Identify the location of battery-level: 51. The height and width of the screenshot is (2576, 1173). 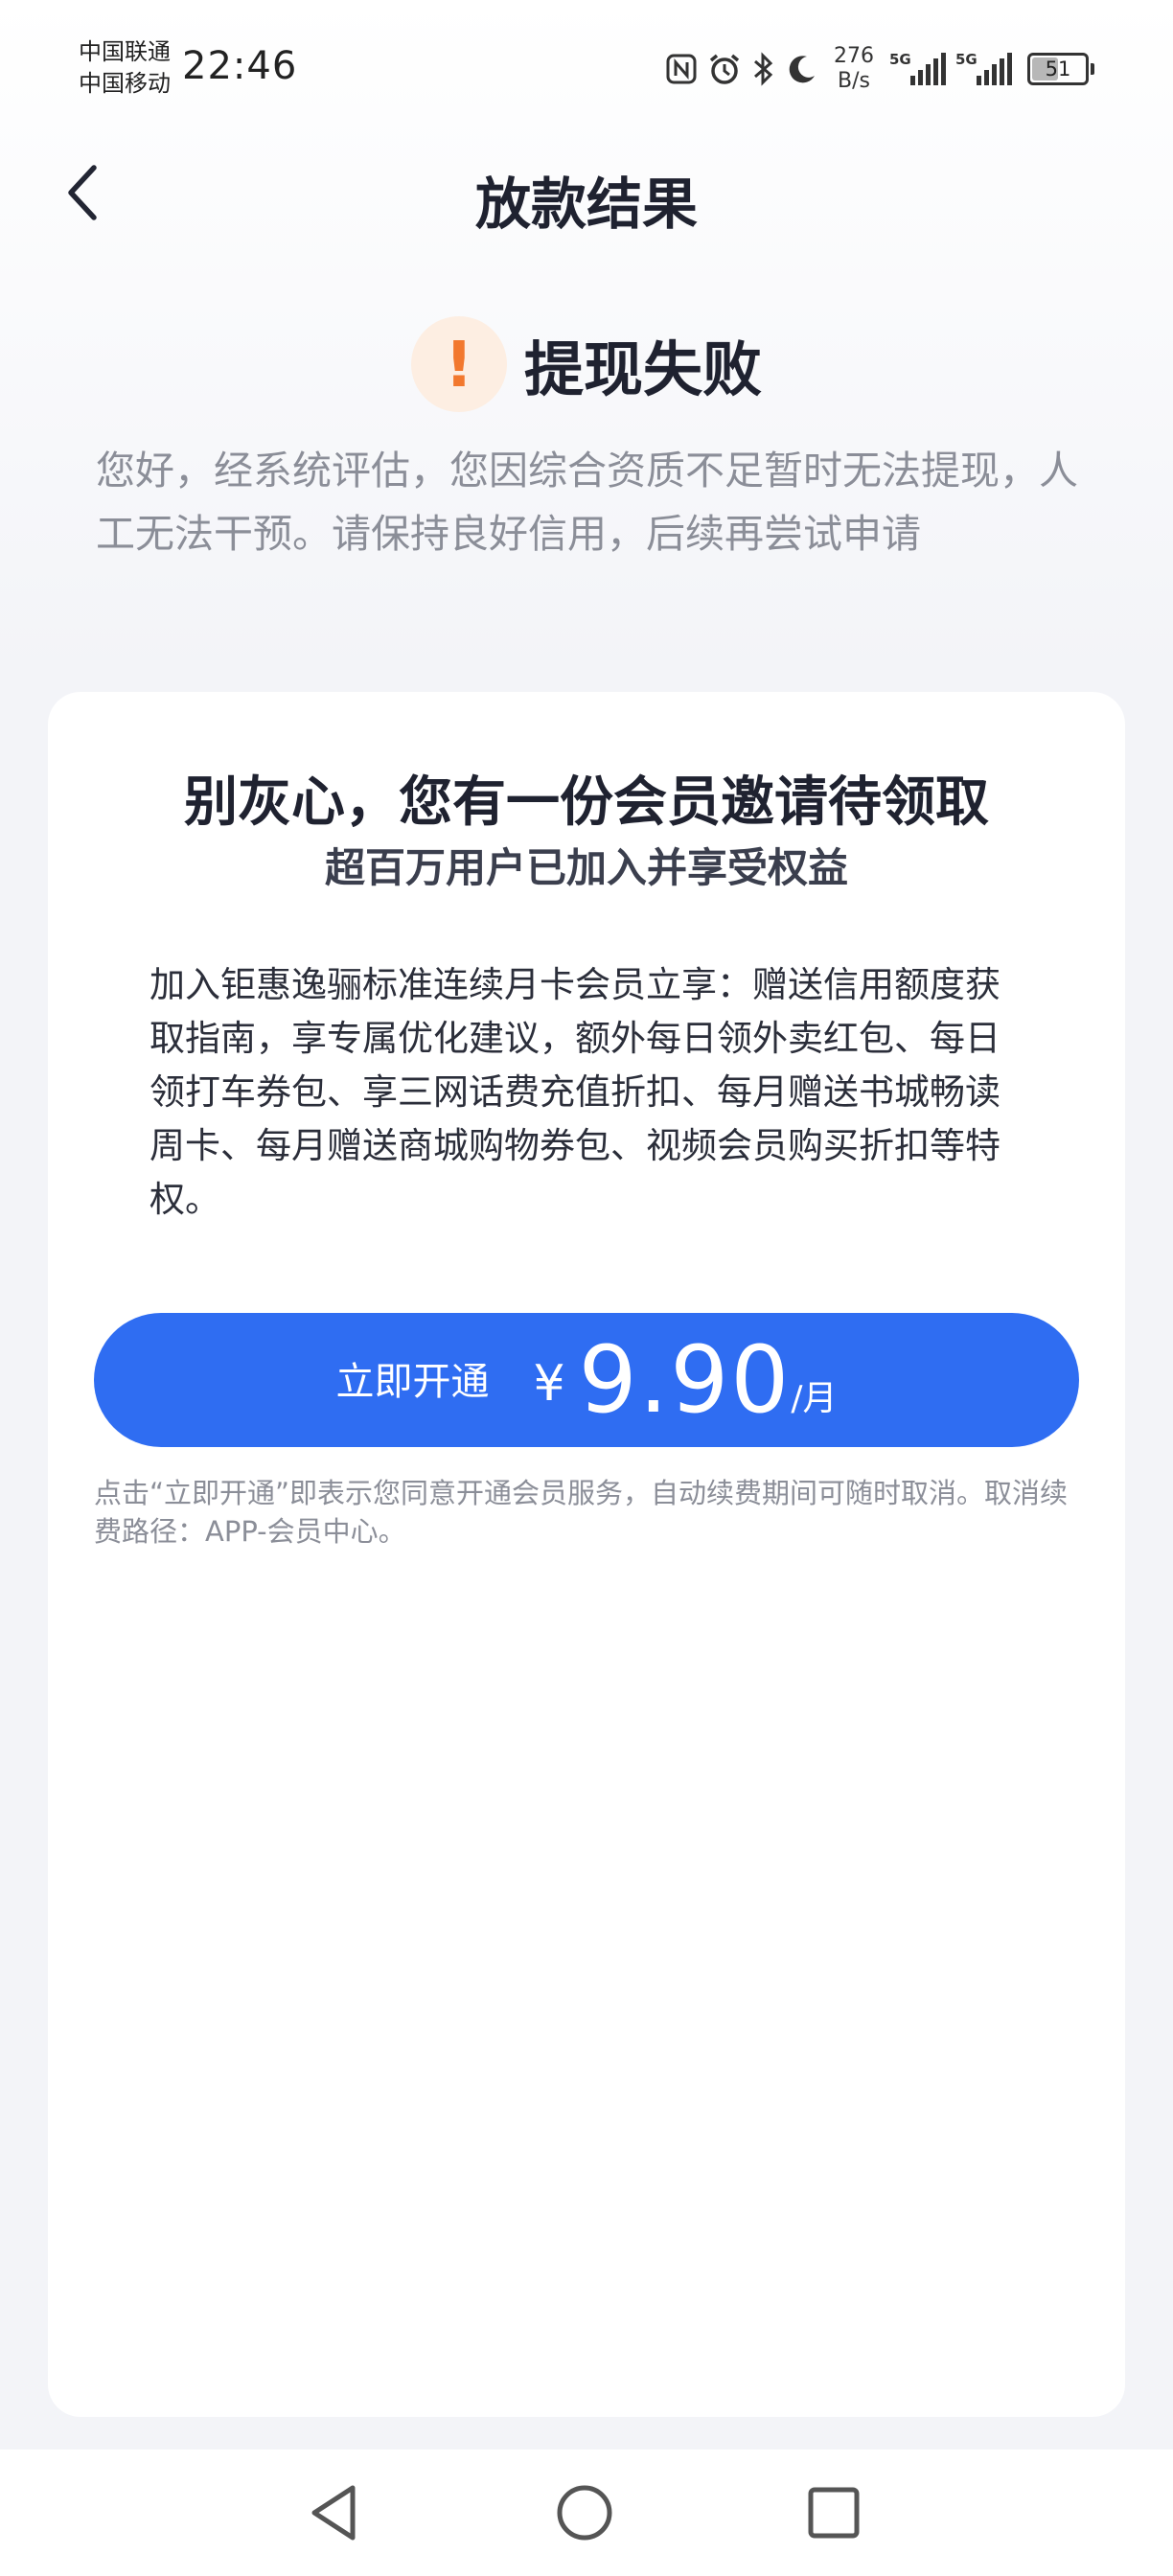
(1058, 69).